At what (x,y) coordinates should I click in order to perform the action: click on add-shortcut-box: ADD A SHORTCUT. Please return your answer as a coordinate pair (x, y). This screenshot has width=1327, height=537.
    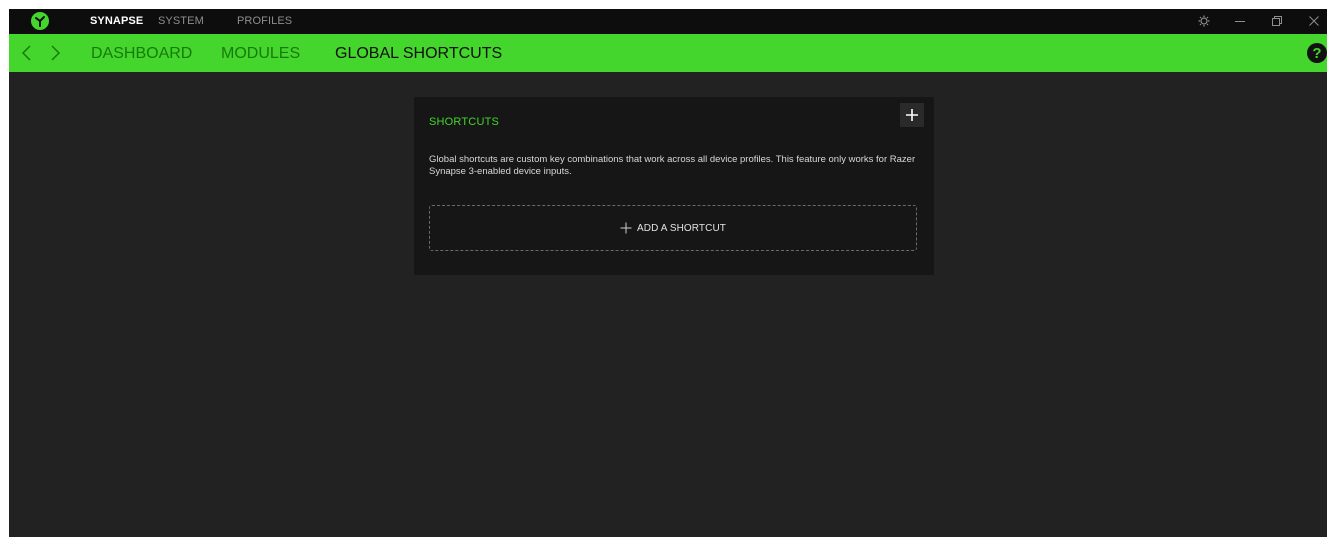
    Looking at the image, I should click on (673, 228).